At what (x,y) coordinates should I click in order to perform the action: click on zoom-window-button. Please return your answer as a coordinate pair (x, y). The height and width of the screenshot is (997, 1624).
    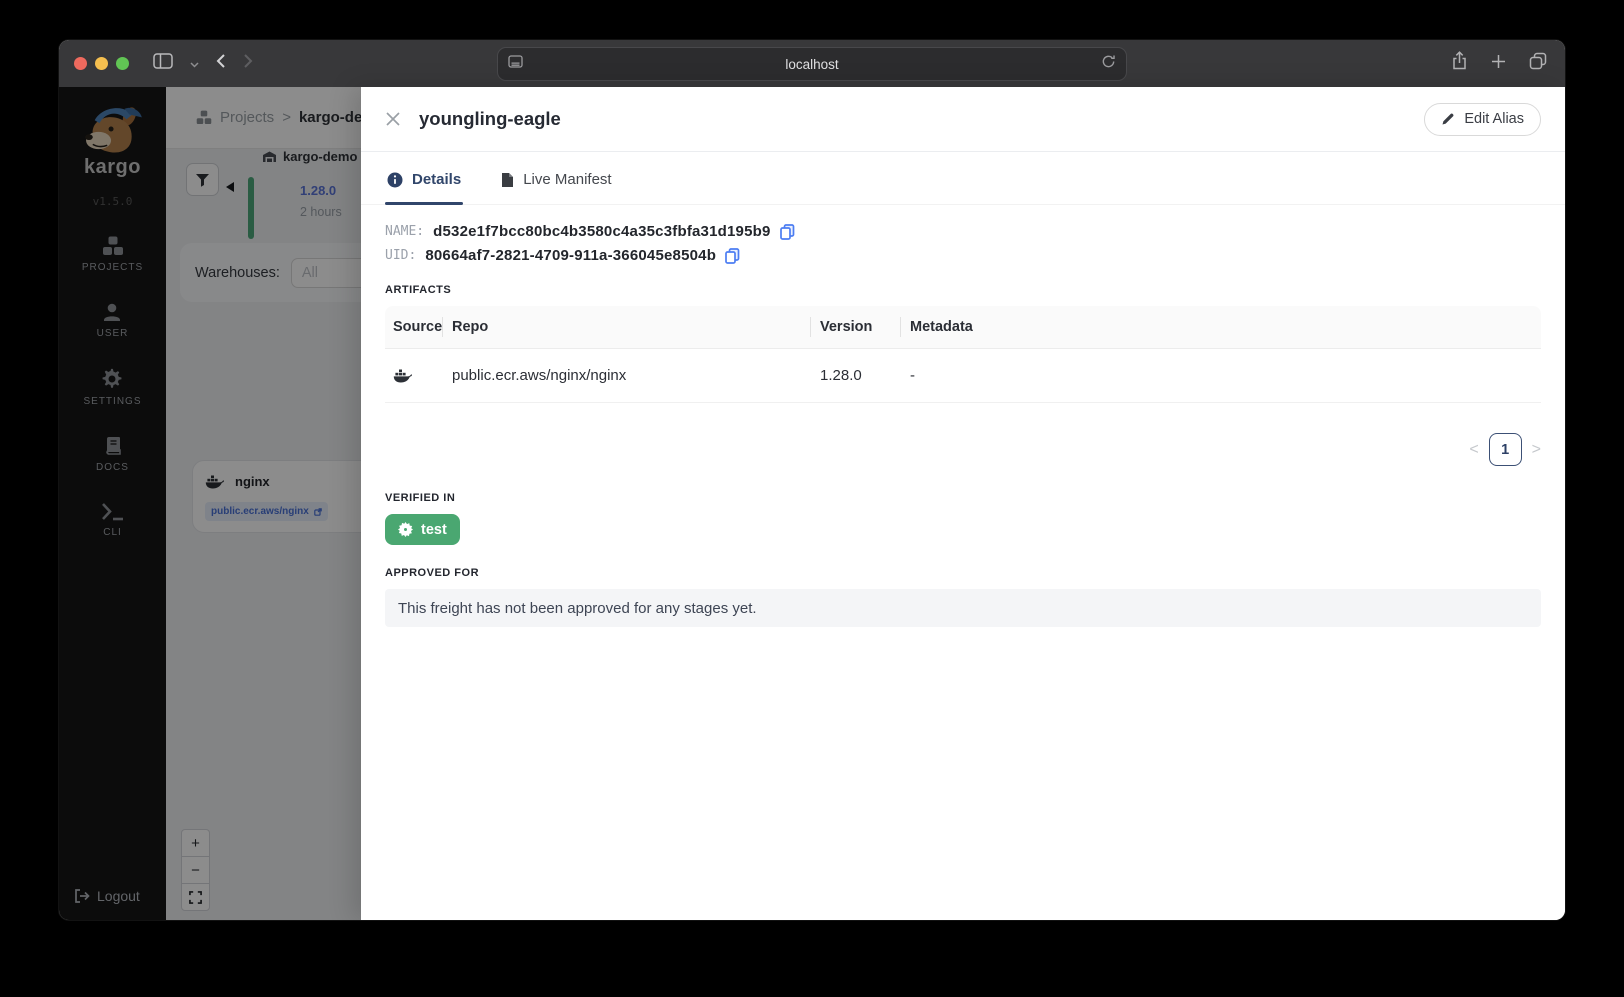
    Looking at the image, I should click on (122, 63).